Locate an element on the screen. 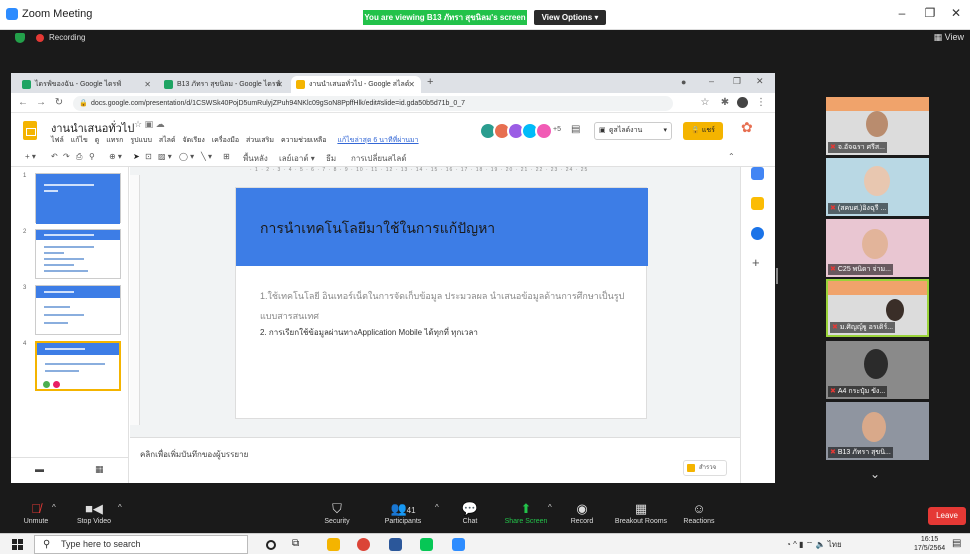 This screenshot has width=970, height=554. browser-tab-b13-drive: B13 ภัทรา สุขนิลม - Google ไดรฟ์ ✕ is located at coordinates (224, 84).